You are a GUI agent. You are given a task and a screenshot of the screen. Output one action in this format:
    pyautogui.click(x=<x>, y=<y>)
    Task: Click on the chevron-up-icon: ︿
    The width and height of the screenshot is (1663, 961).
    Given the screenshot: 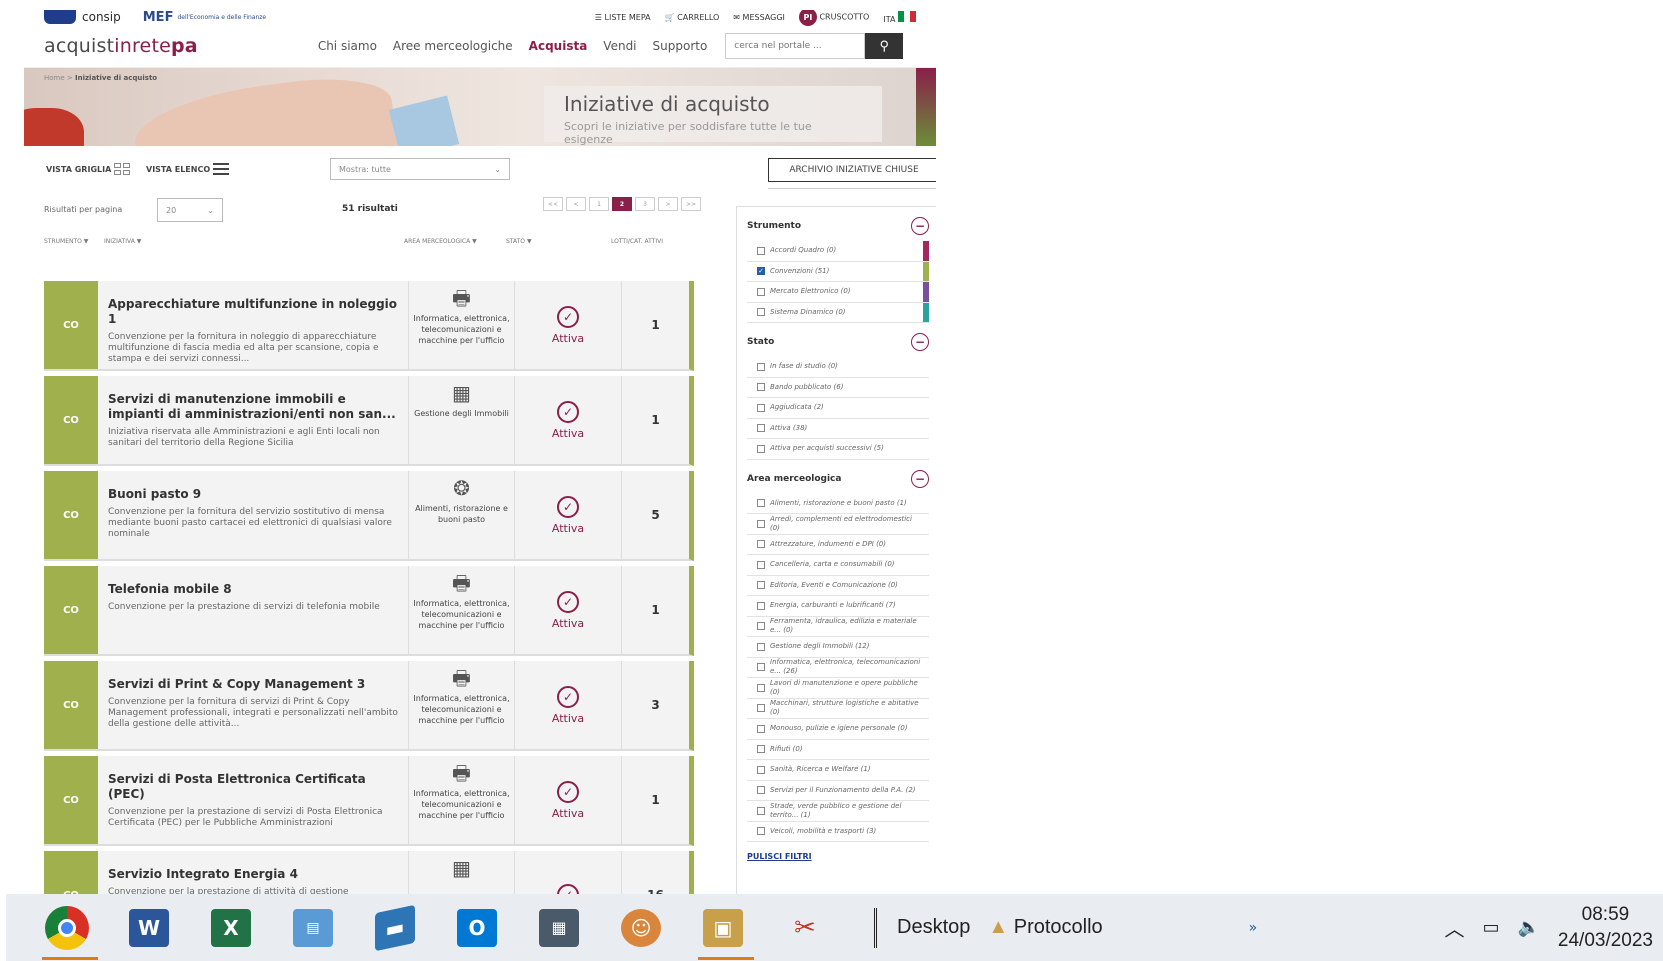 What is the action you would take?
    pyautogui.click(x=1454, y=927)
    